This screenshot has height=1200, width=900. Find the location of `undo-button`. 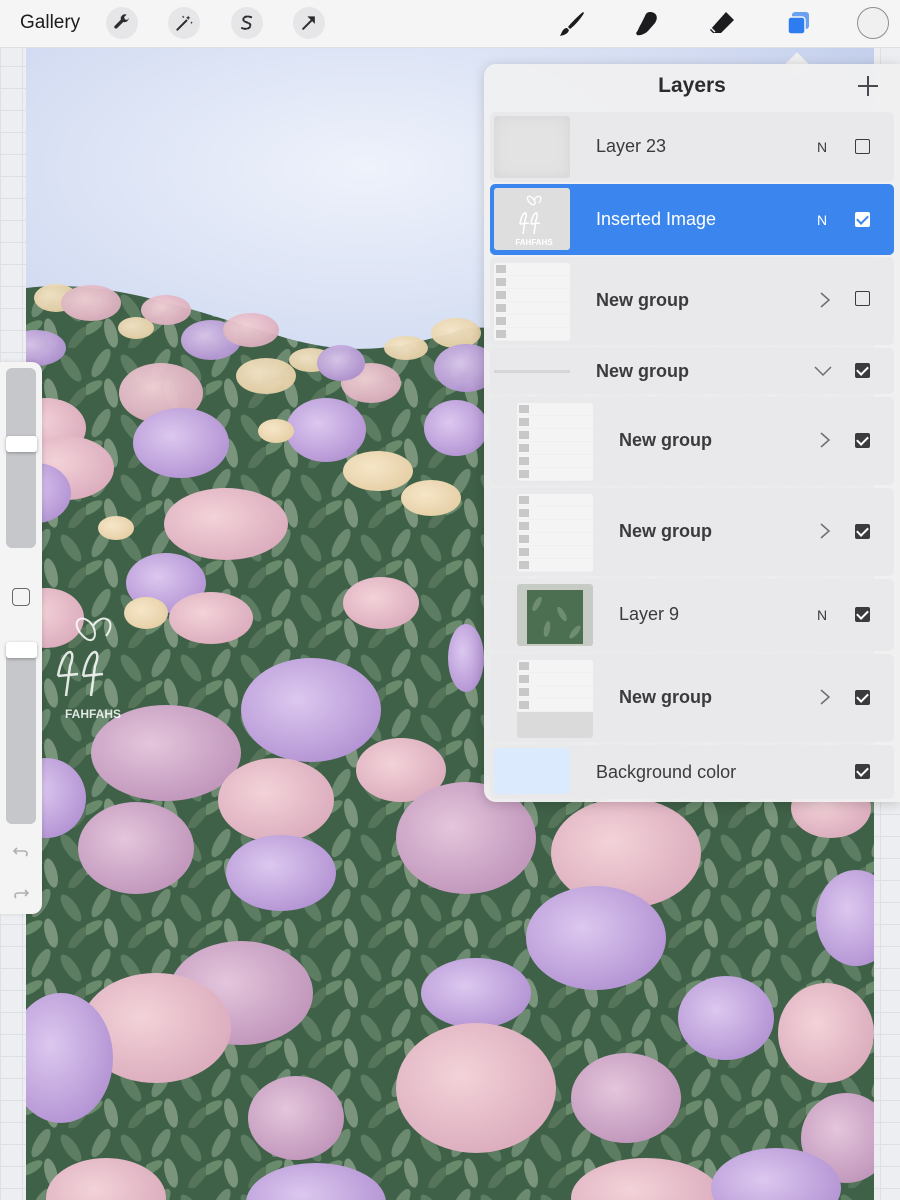

undo-button is located at coordinates (21, 852).